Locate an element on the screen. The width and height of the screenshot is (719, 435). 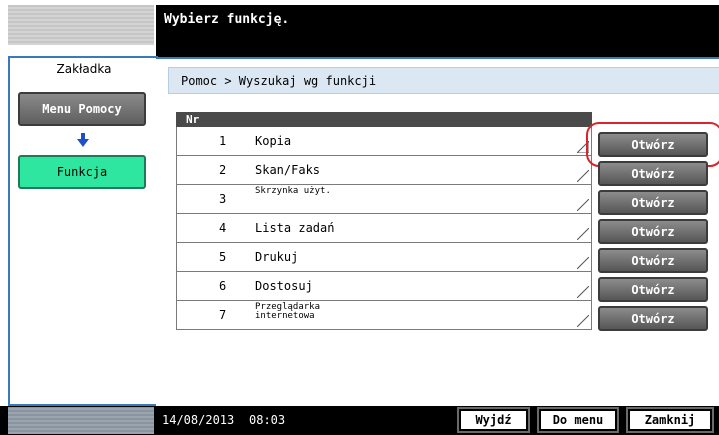
header-bar: Wybierz funkcję. is located at coordinates (437, 31).